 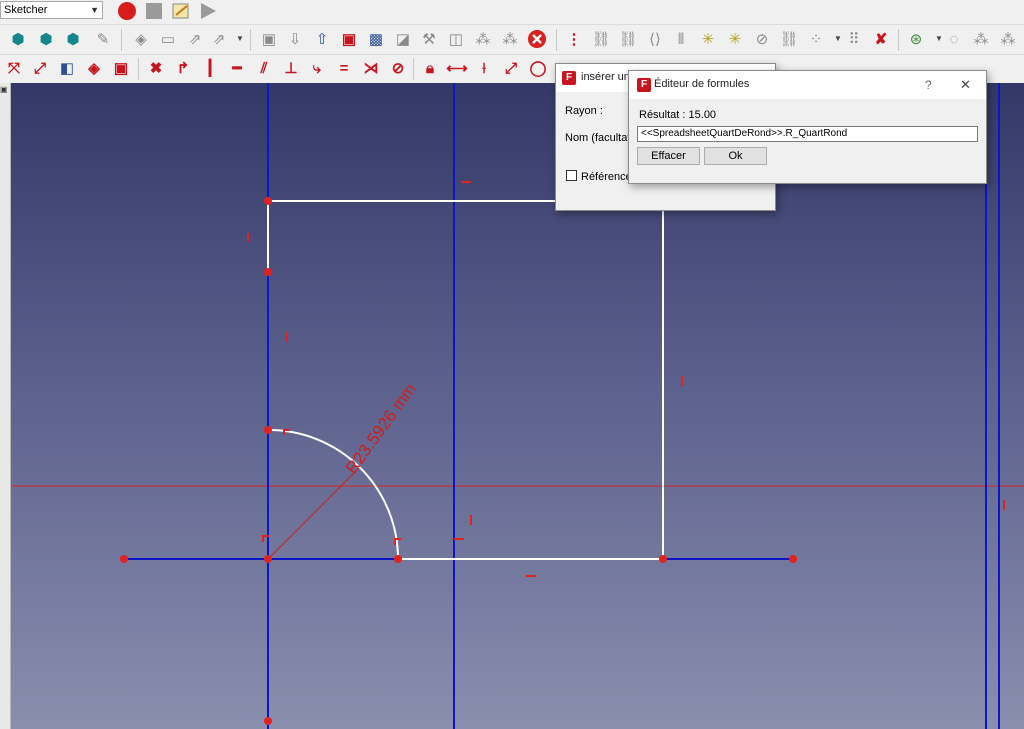 I want to click on close-icon, so click(x=537, y=39).